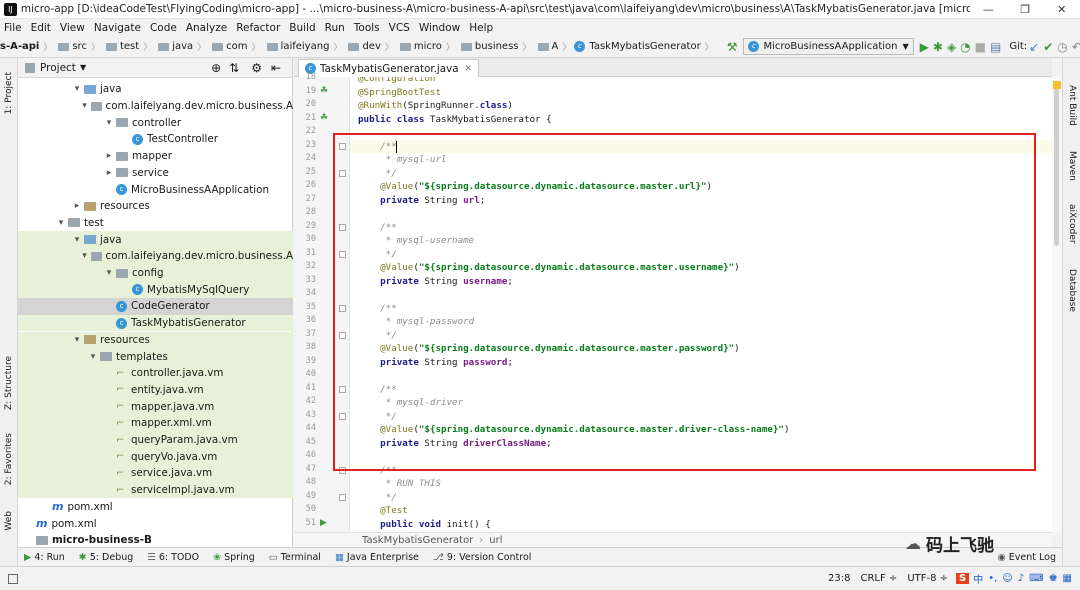 This screenshot has height=590, width=1080. Describe the element at coordinates (155, 356) in the screenshot. I see `tree-item: ▾ templates` at that location.